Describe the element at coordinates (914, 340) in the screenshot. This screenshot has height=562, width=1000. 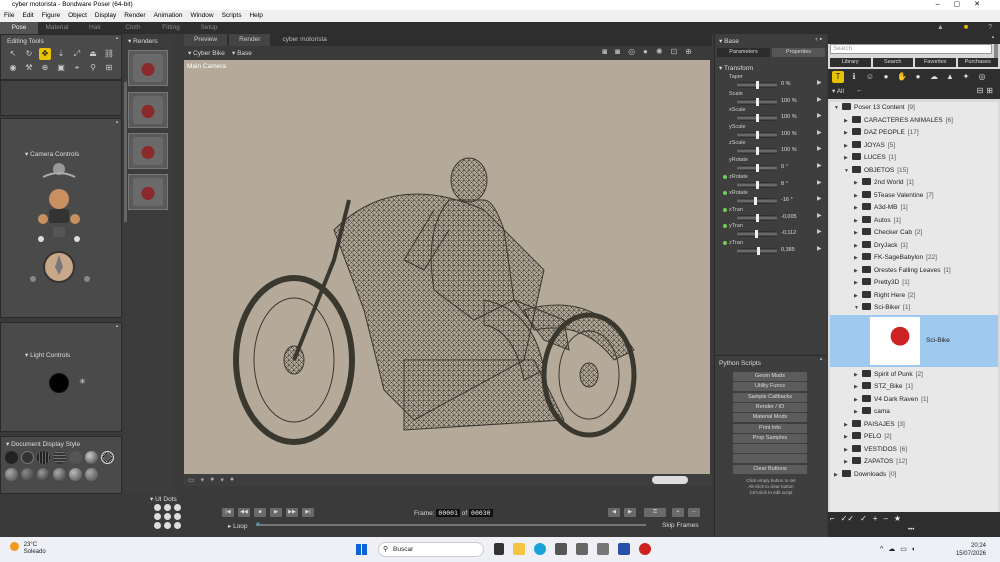
I see `selected-library-item: Sci-Bike` at that location.